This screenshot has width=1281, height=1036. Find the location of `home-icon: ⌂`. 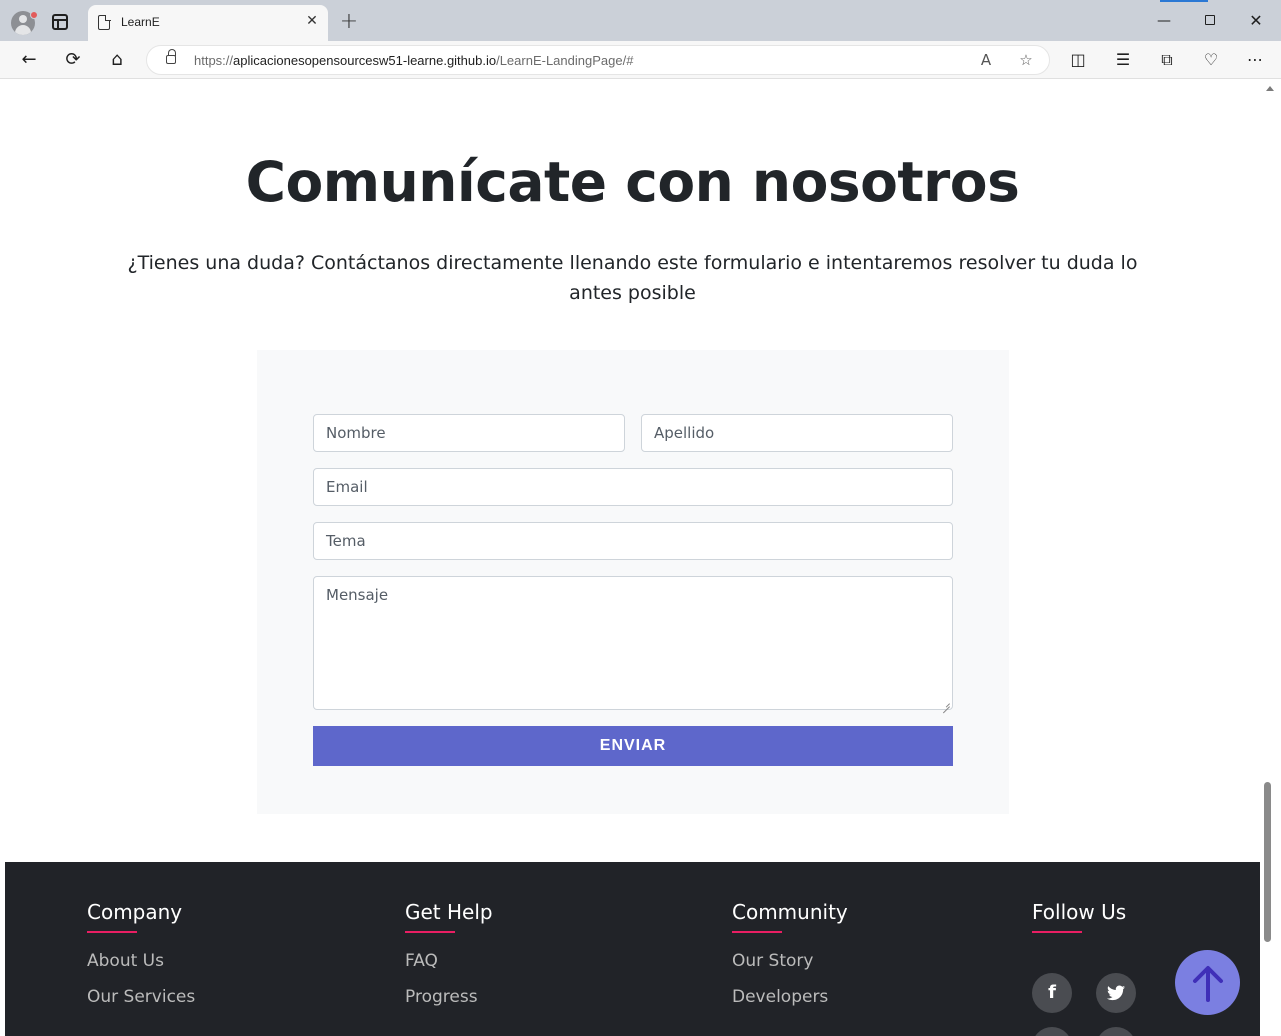

home-icon: ⌂ is located at coordinates (117, 60).